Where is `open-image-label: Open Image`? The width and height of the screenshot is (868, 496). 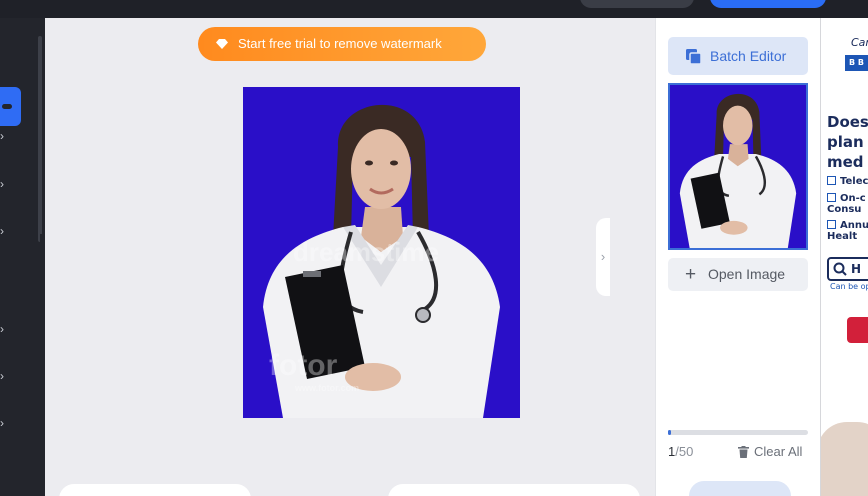 open-image-label: Open Image is located at coordinates (747, 274).